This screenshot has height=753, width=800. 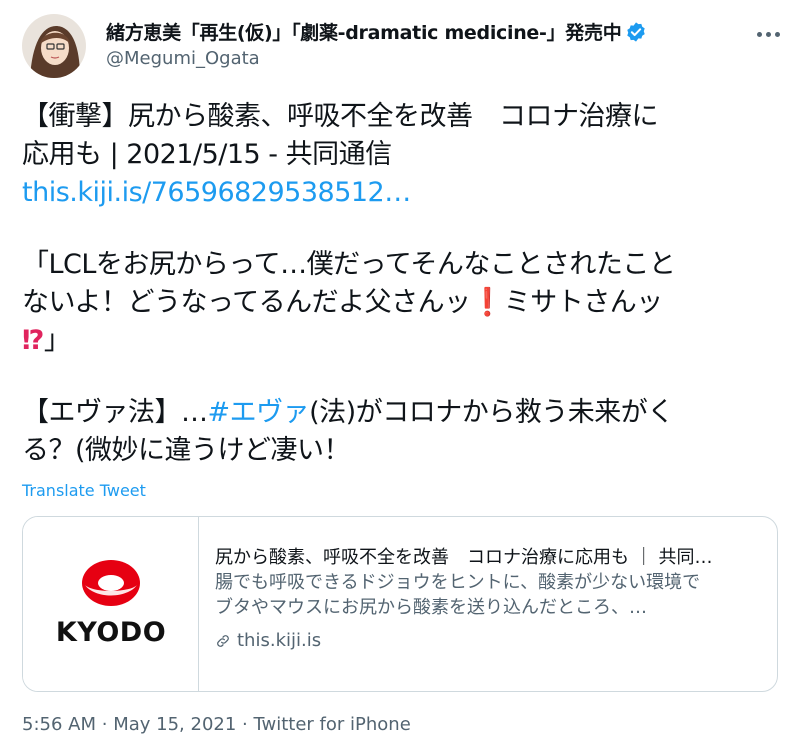 I want to click on tweet-date: May 15, 2021, so click(x=174, y=724).